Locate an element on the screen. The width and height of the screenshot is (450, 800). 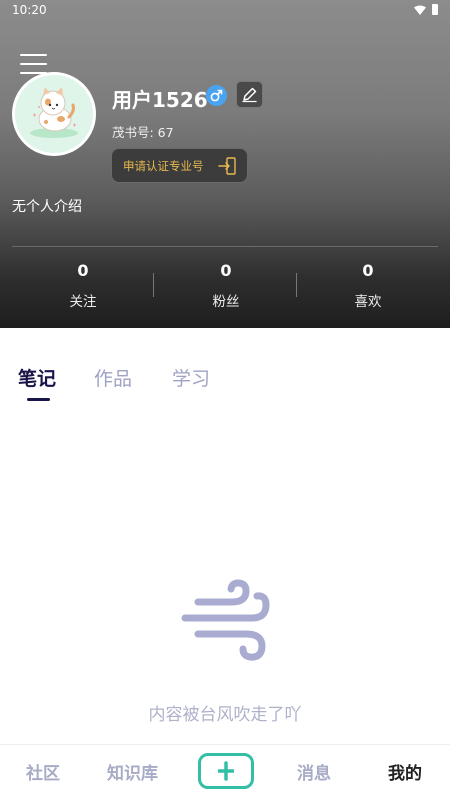
apply-certification-button: 申请认证专业号 is located at coordinates (179, 165).